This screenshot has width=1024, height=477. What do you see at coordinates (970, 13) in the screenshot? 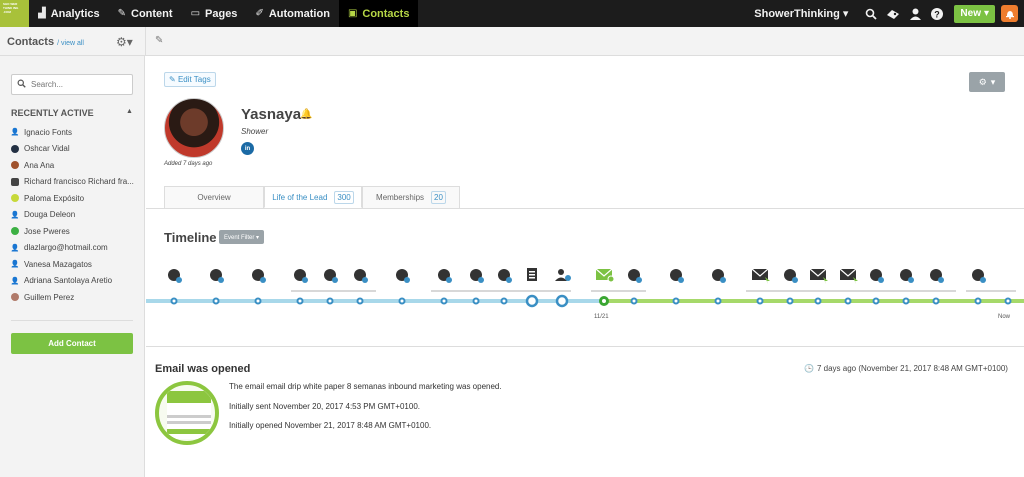
I see `new-button-label: New` at bounding box center [970, 13].